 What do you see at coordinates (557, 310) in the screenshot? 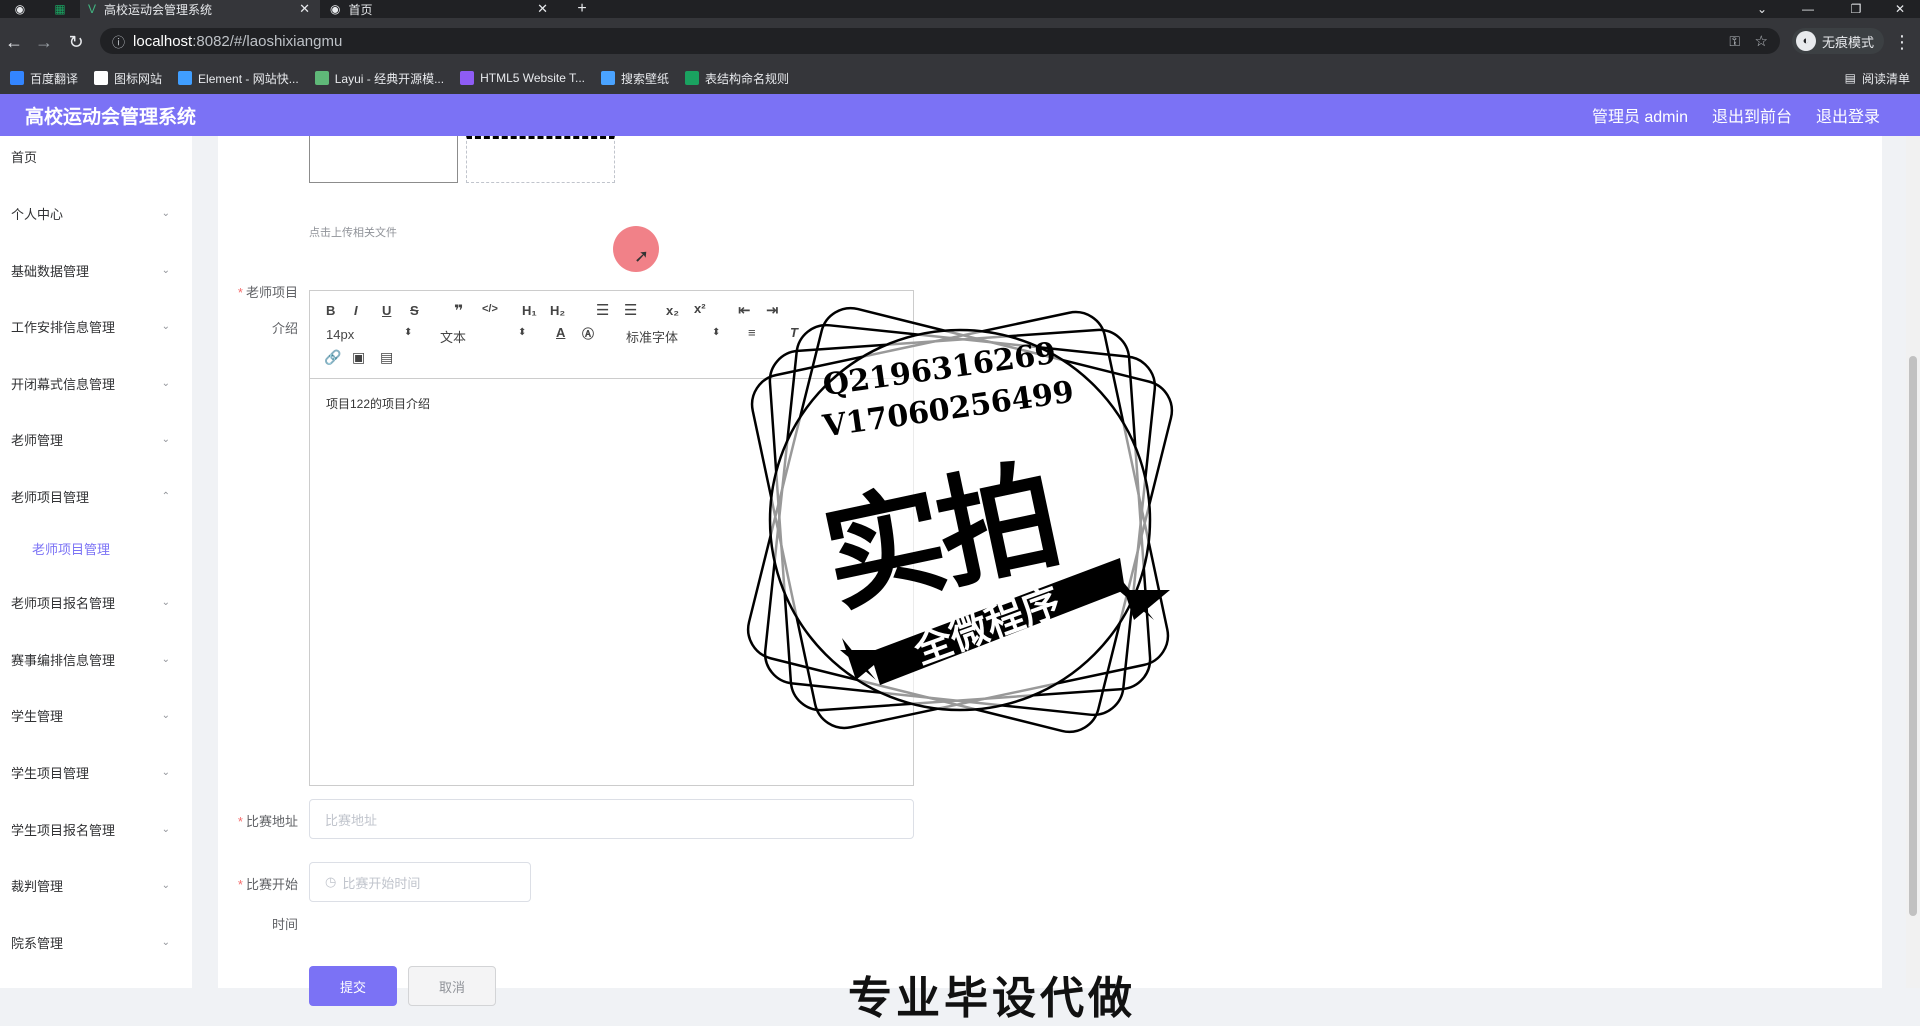
I see `heading2-icon: H₂` at bounding box center [557, 310].